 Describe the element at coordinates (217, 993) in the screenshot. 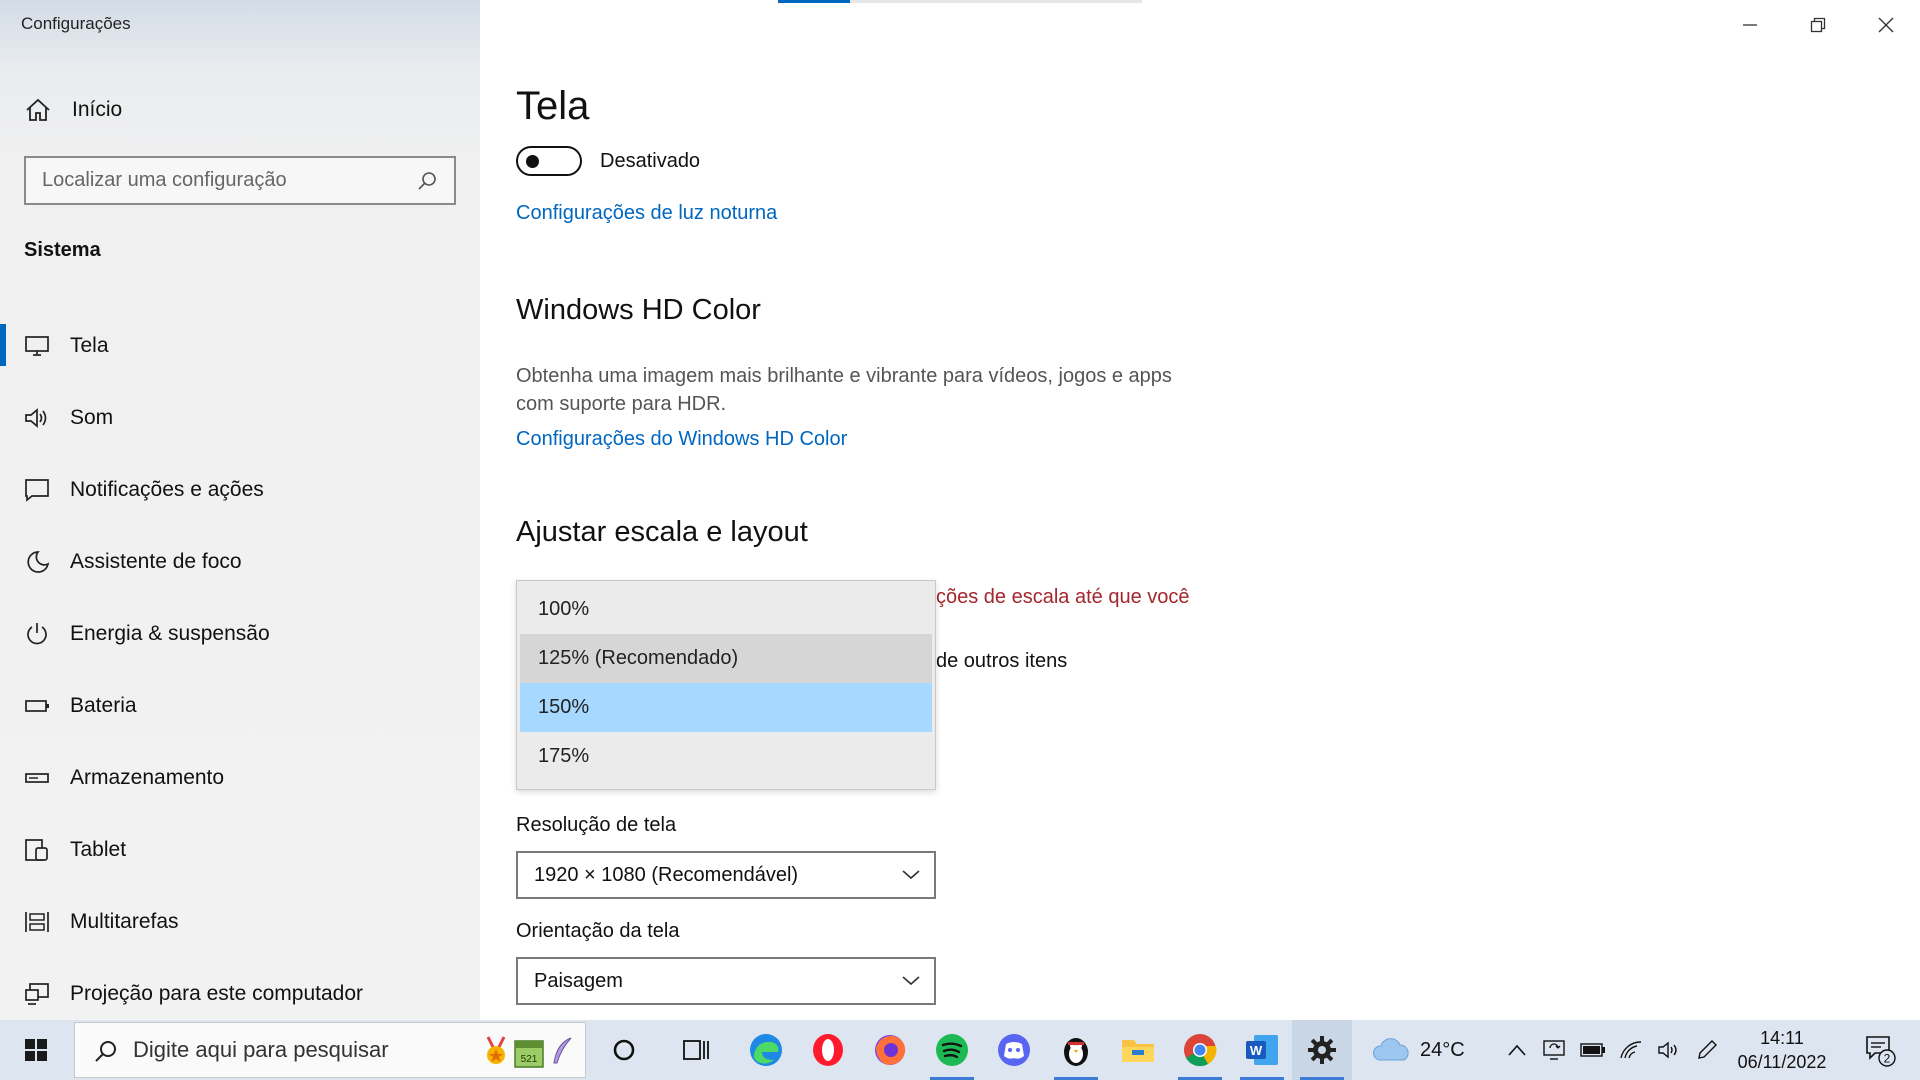

I see `sidebar-item-label: Projeção para este computador` at that location.